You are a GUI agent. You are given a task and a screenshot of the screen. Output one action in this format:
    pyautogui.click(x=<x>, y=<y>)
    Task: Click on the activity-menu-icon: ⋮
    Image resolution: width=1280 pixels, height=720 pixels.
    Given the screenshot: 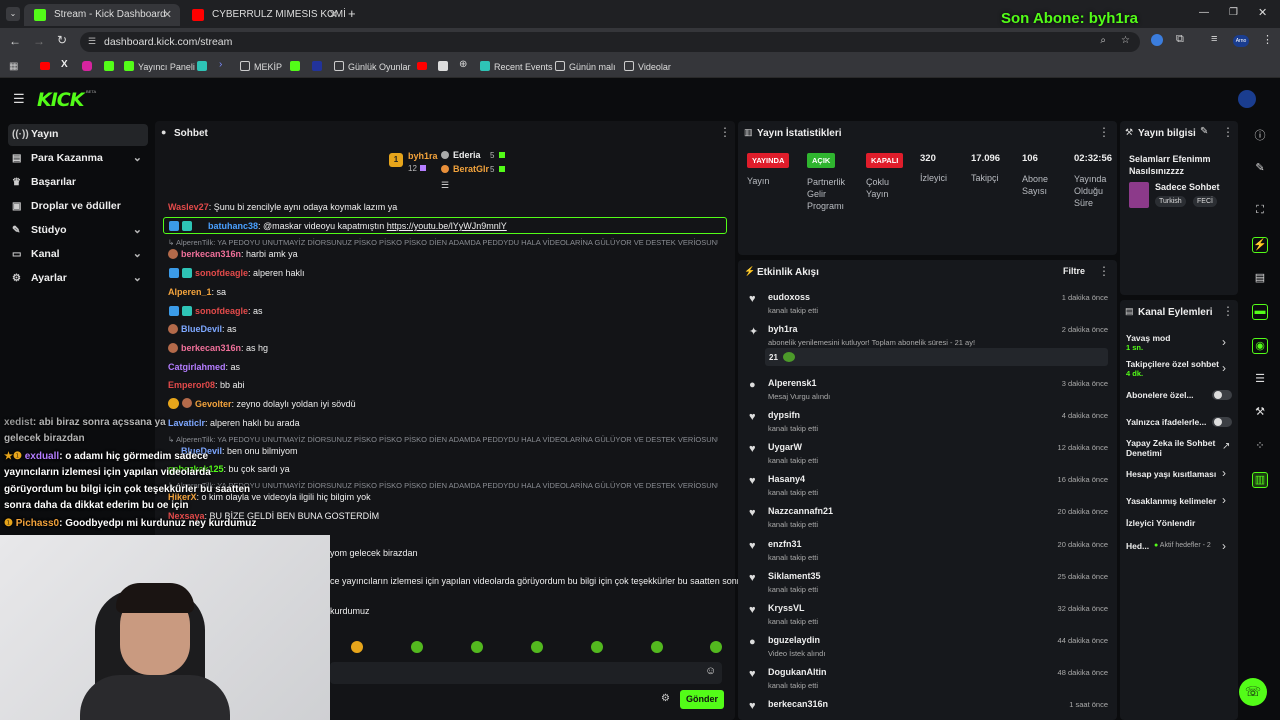 What is the action you would take?
    pyautogui.click(x=1104, y=271)
    